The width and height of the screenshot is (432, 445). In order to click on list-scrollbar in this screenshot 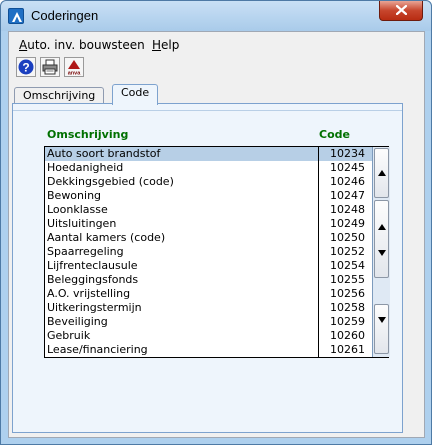, I will do `click(381, 252)`.